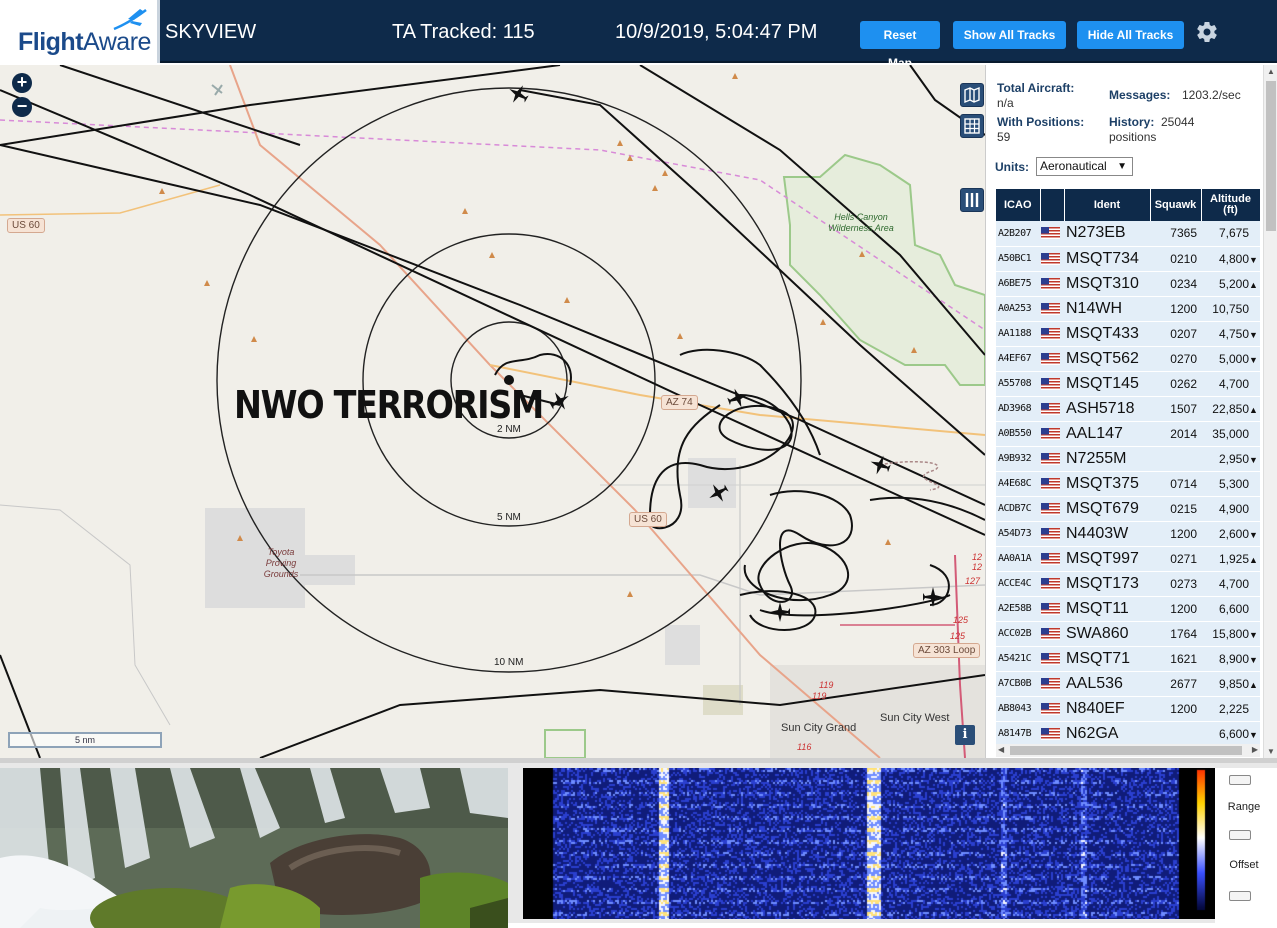 The height and width of the screenshot is (928, 1277). Describe the element at coordinates (1240, 780) in the screenshot. I see `range-slider-top` at that location.